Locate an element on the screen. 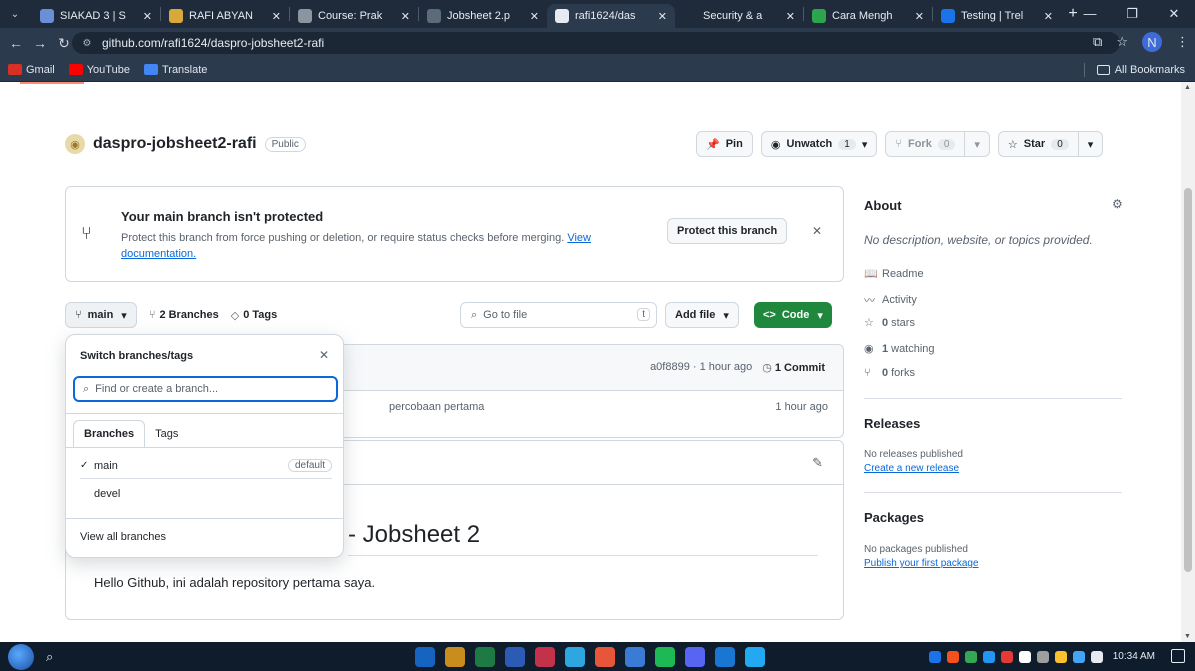 The image size is (1195, 671). star-button: ☆ Star 0 ▾ is located at coordinates (1050, 144).